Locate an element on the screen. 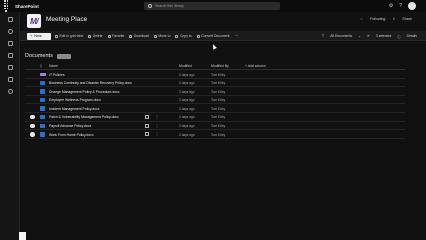  new-button: + New is located at coordinates (39, 36).